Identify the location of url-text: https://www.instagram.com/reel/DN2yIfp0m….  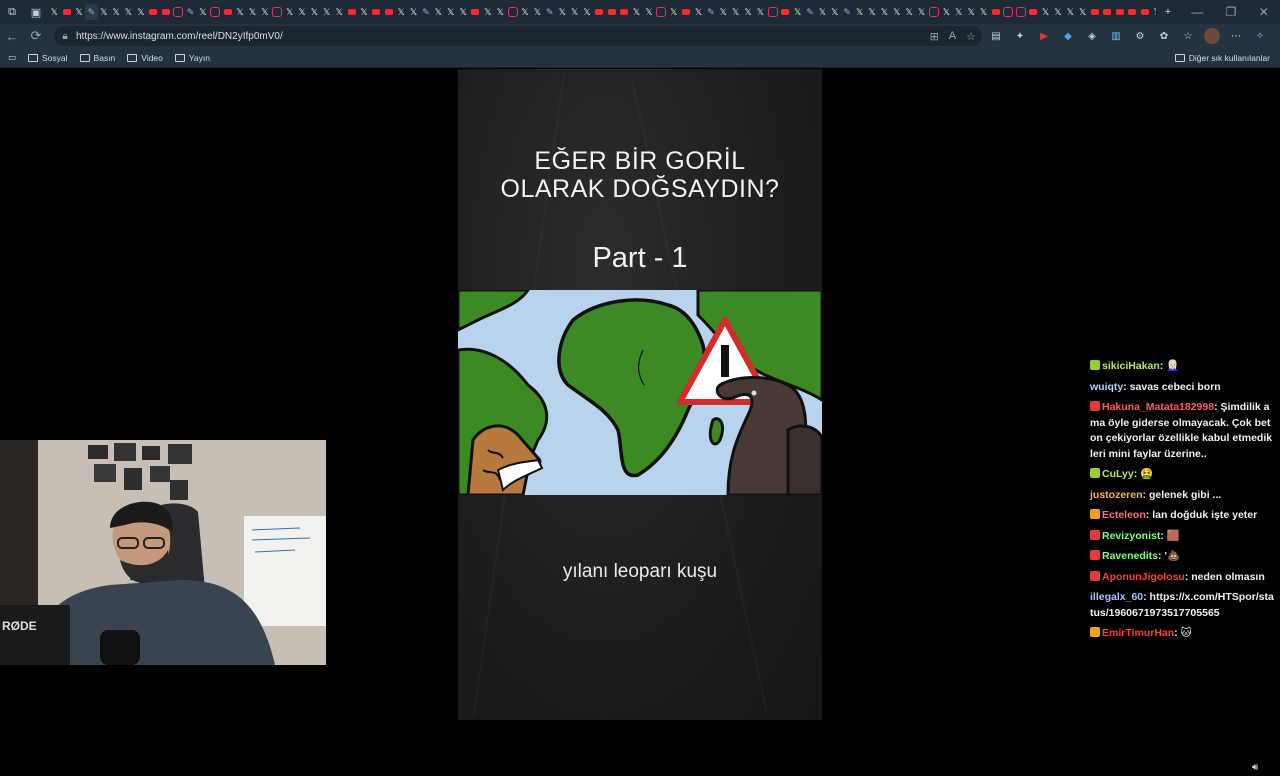
(179, 36).